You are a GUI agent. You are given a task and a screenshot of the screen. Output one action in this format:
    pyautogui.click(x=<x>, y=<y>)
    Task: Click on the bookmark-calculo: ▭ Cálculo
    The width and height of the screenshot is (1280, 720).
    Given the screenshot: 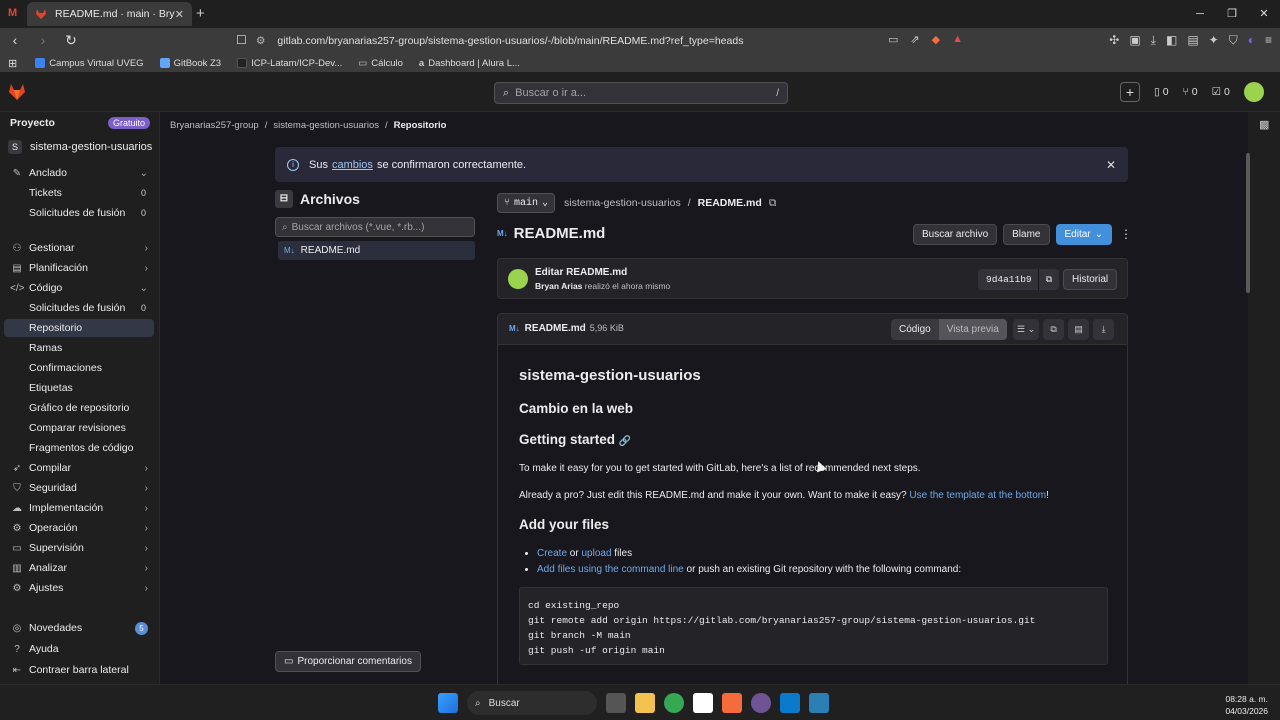 What is the action you would take?
    pyautogui.click(x=380, y=63)
    